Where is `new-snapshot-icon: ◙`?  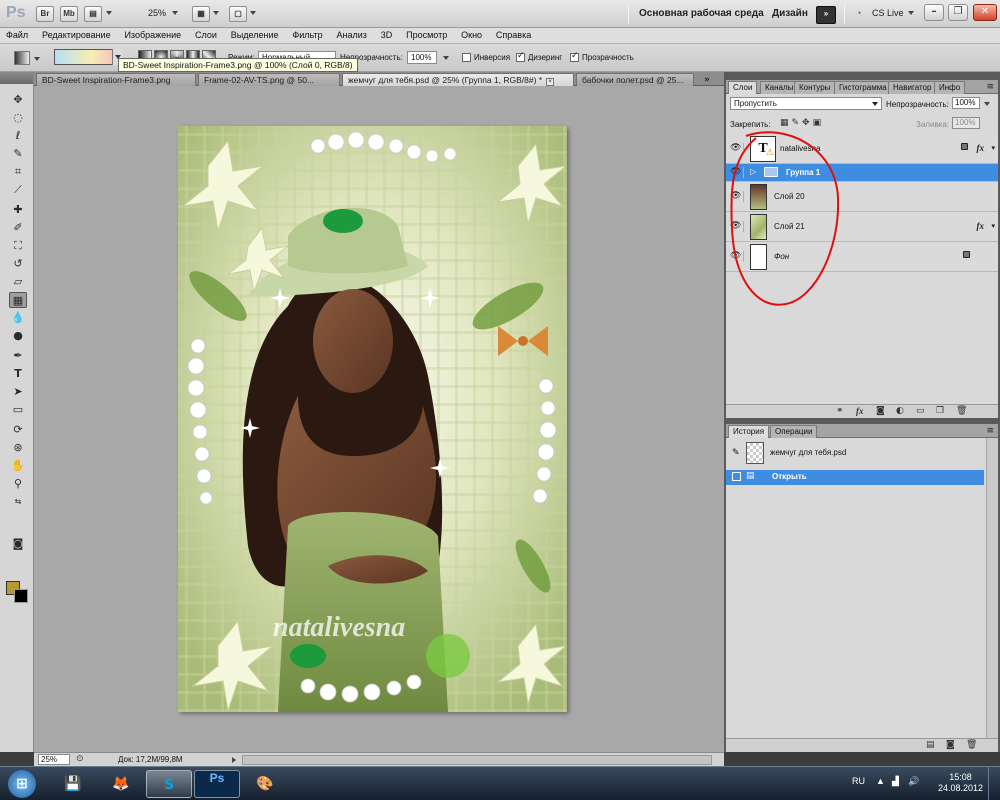
new-snapshot-icon: ◙ is located at coordinates (950, 745).